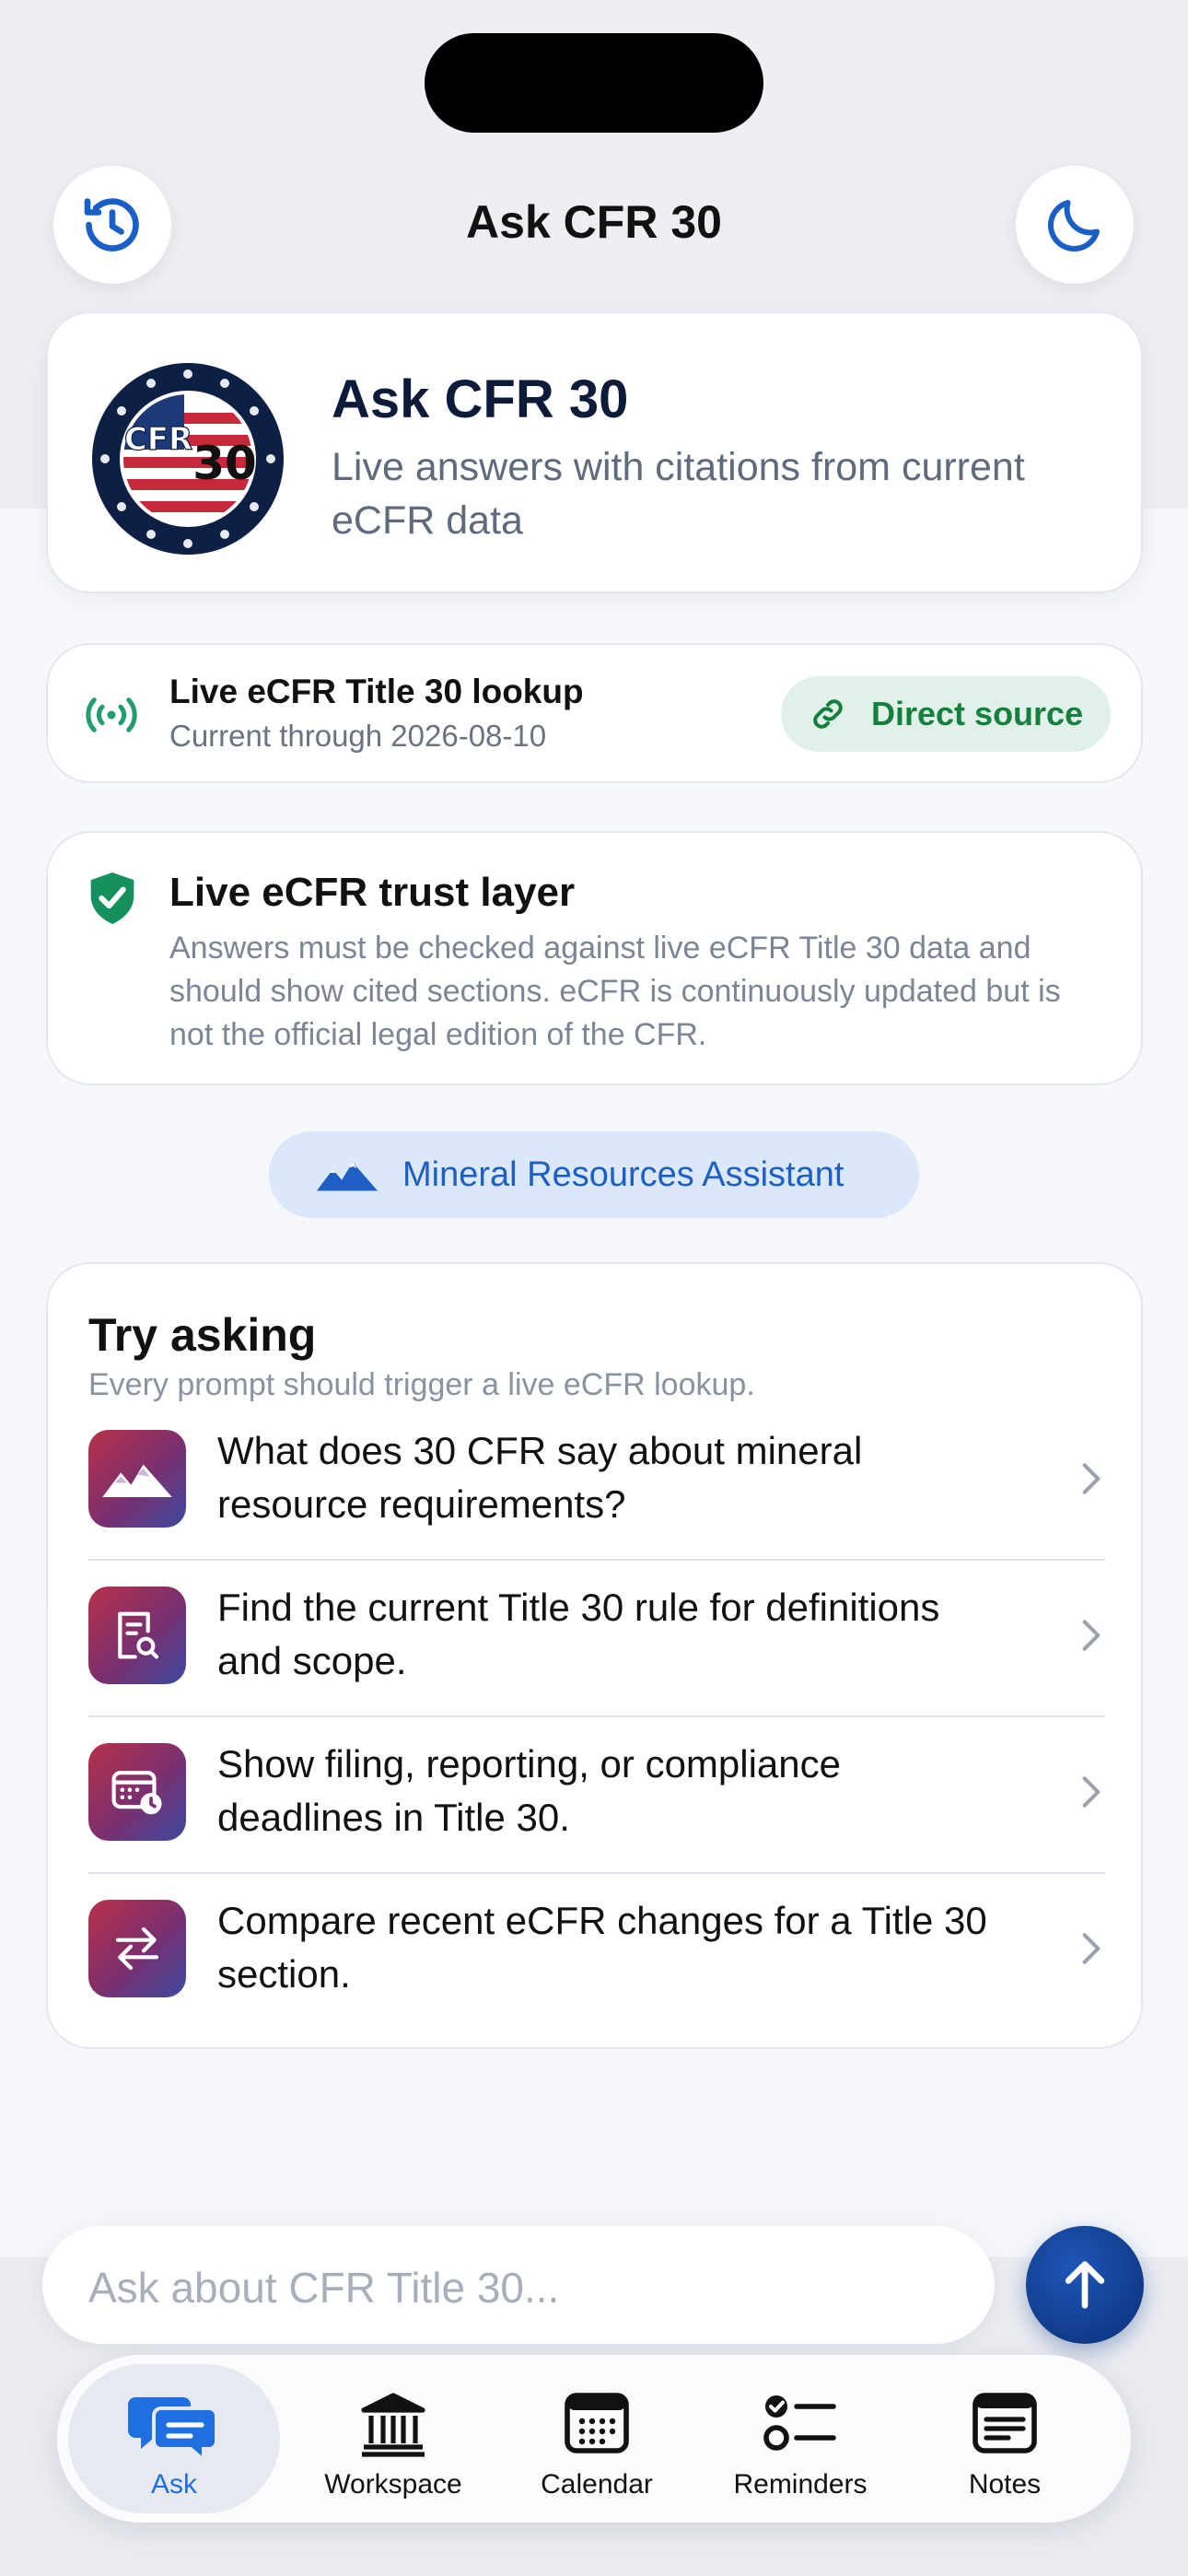  I want to click on calendar-clock-icon, so click(137, 1792).